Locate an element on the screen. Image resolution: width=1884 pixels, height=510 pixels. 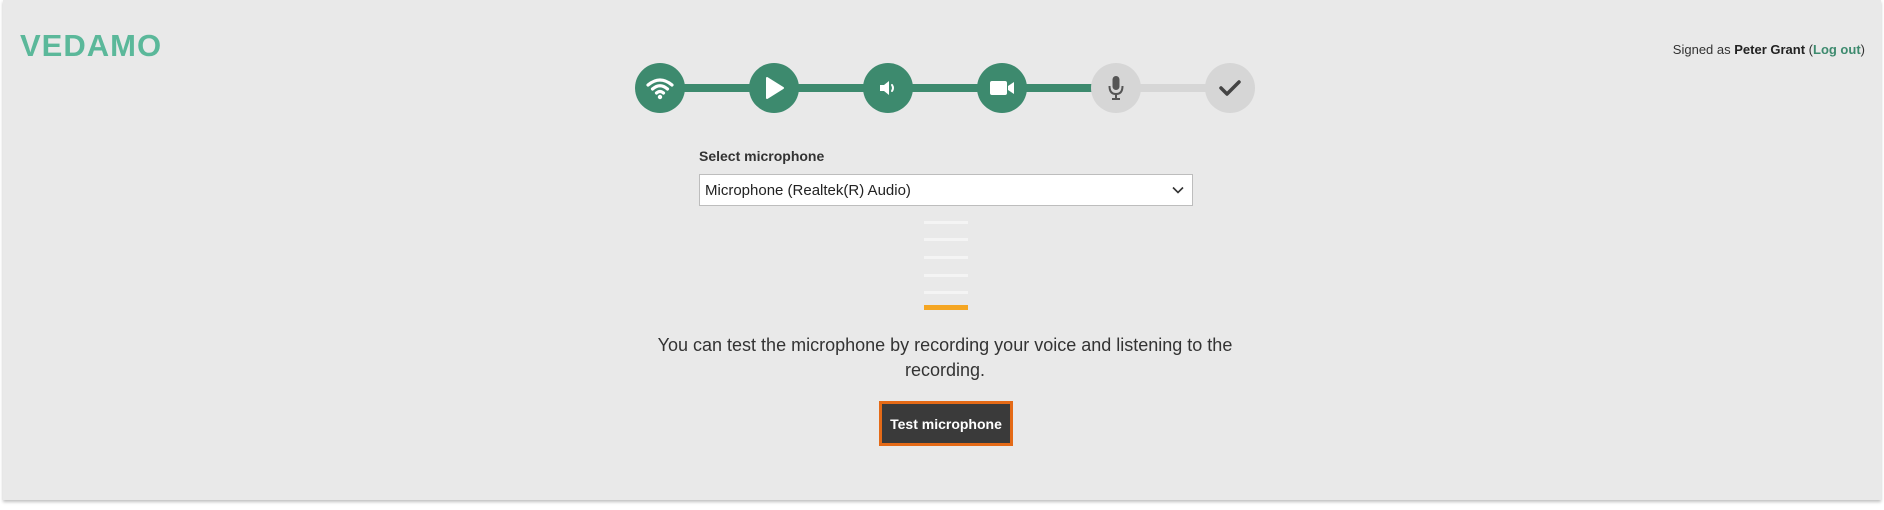
step-playback is located at coordinates (774, 88).